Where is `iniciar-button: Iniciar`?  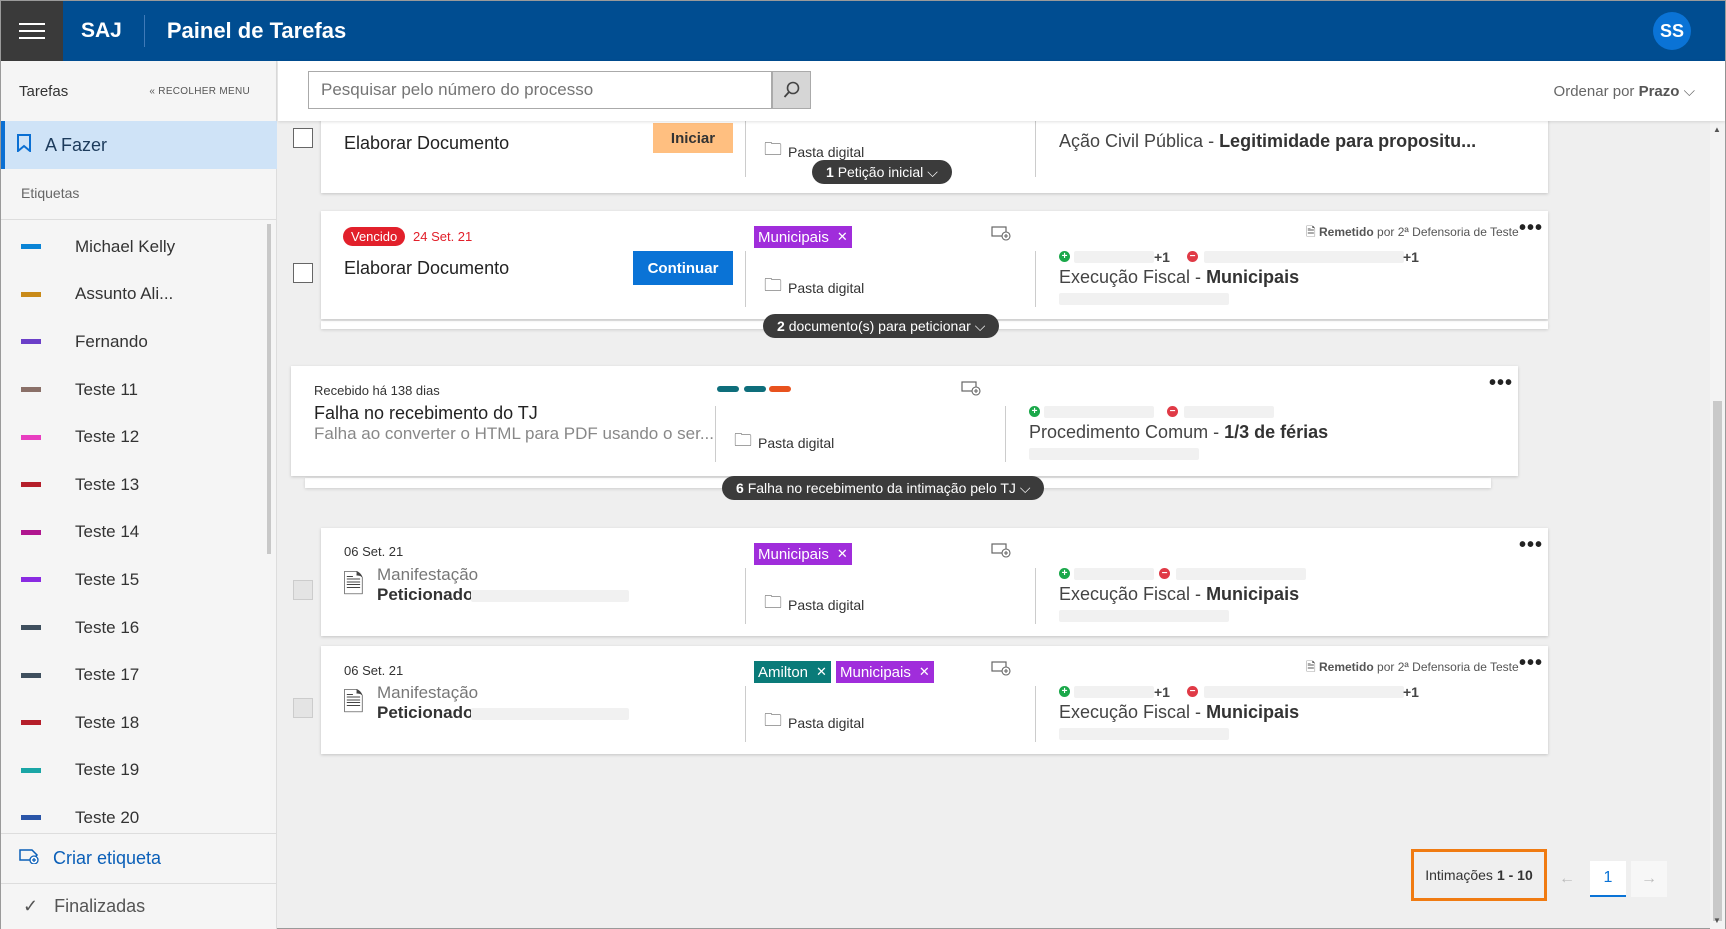 iniciar-button: Iniciar is located at coordinates (693, 138).